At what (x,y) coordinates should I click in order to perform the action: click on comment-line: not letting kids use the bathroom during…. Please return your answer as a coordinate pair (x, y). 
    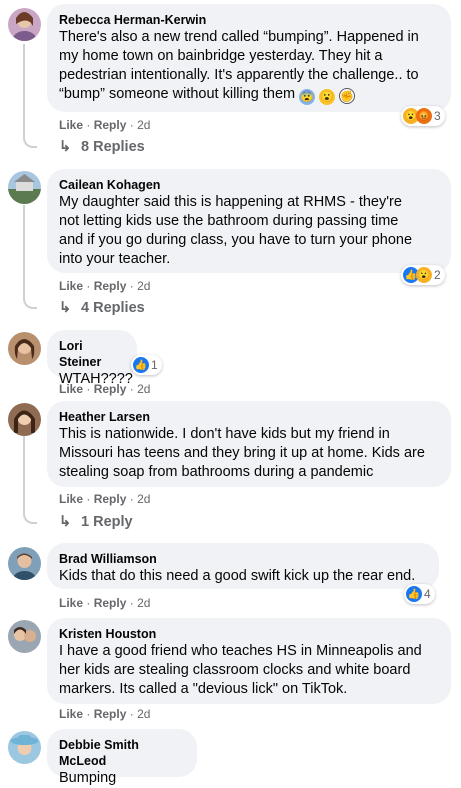
    Looking at the image, I should click on (229, 221).